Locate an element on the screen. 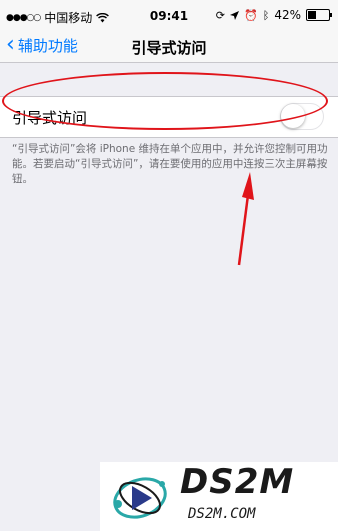  rotation-lock-icon: ⟳ is located at coordinates (220, 15).